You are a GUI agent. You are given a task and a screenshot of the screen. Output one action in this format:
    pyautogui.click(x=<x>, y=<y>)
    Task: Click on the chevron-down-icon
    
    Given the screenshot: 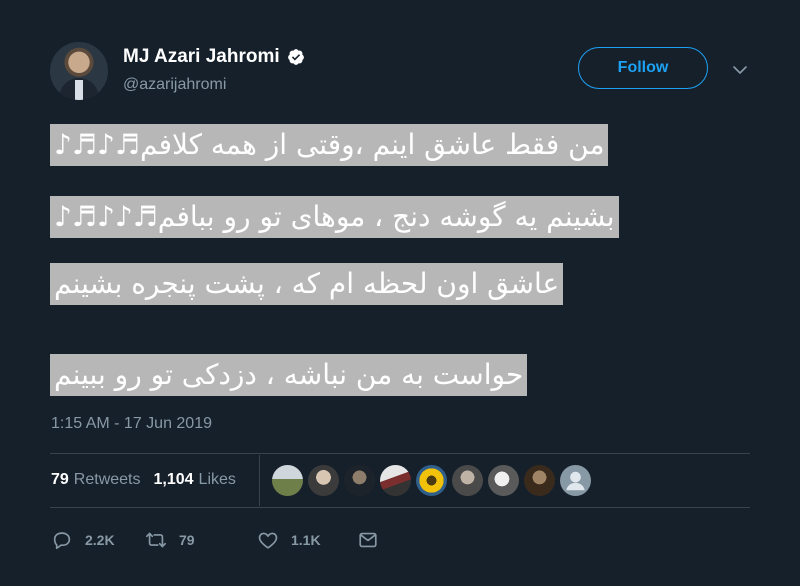 What is the action you would take?
    pyautogui.click(x=740, y=70)
    